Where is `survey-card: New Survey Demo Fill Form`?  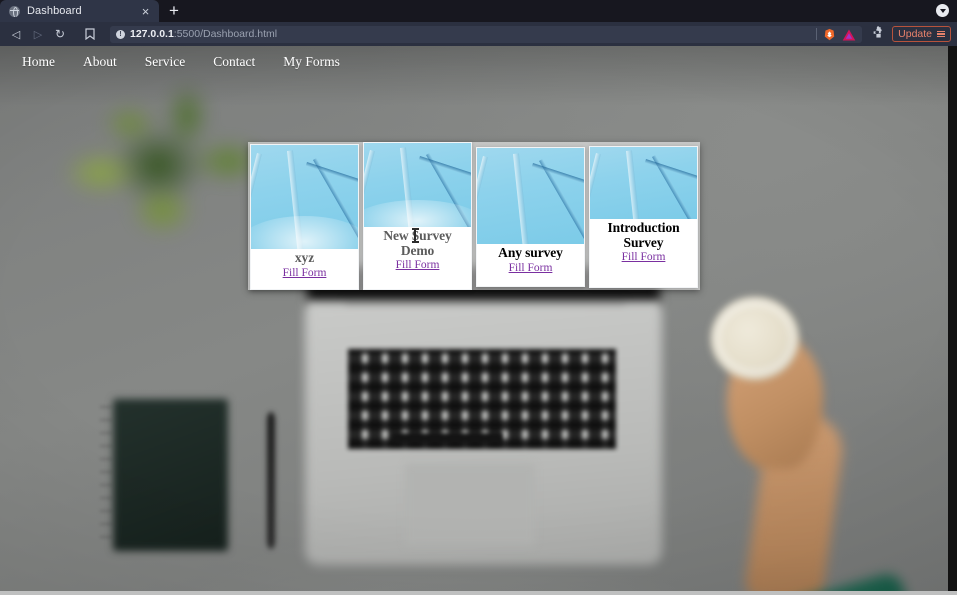 survey-card: New Survey Demo Fill Form is located at coordinates (417, 216).